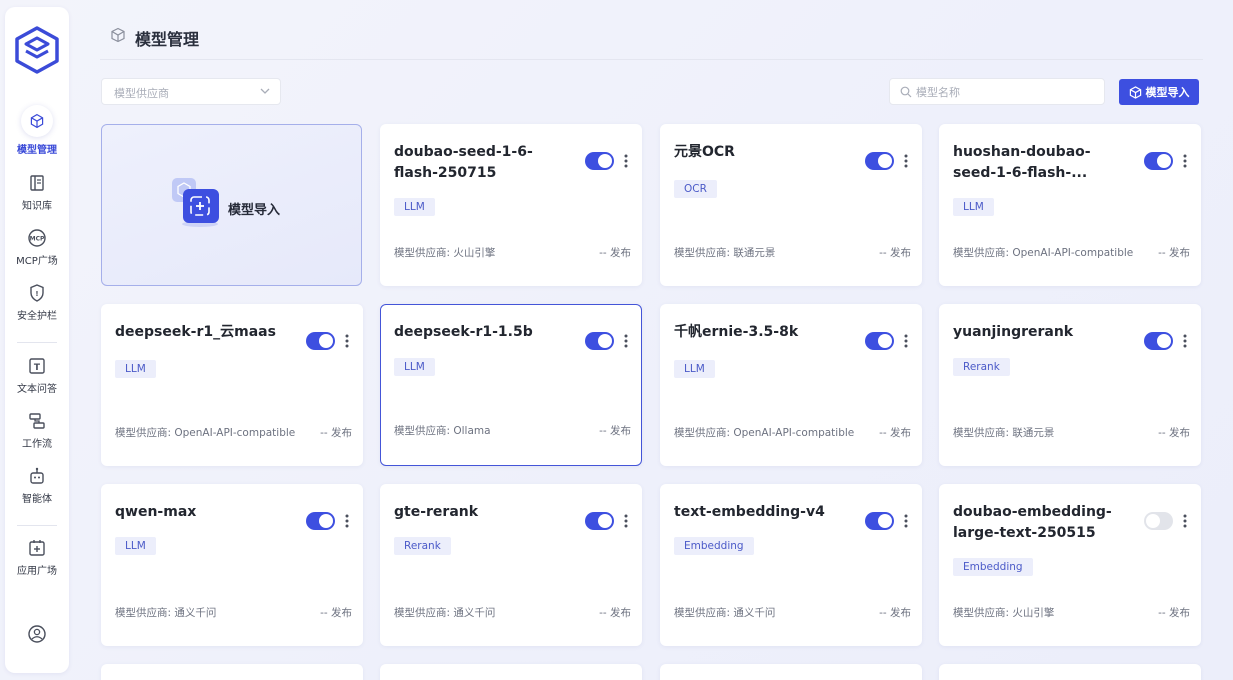 The image size is (1233, 680). I want to click on model-name: deepseek-r1-1.5b, so click(463, 332).